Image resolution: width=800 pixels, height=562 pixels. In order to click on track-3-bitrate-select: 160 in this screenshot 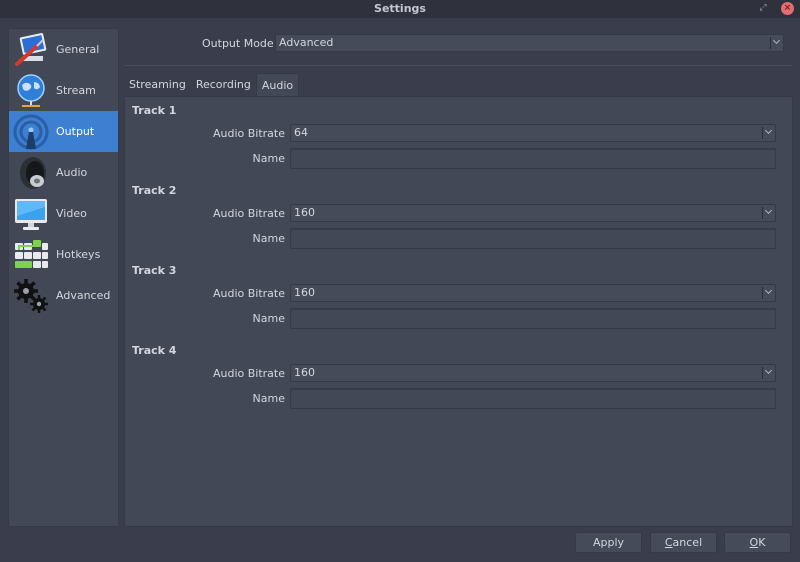, I will do `click(533, 293)`.